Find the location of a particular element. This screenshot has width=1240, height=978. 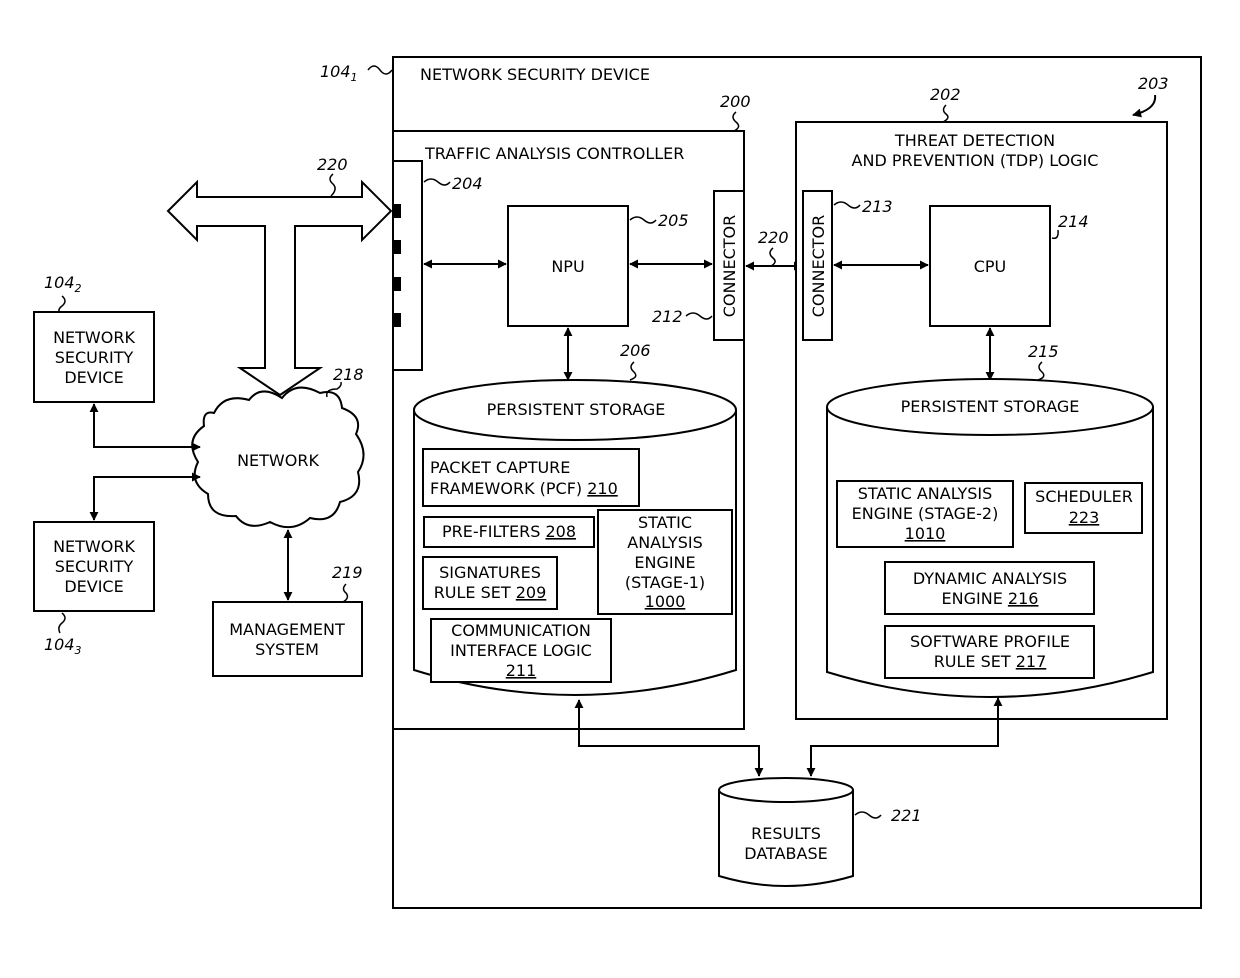

storage-206-label: PERSISTENT STORAGE is located at coordinates (576, 409).